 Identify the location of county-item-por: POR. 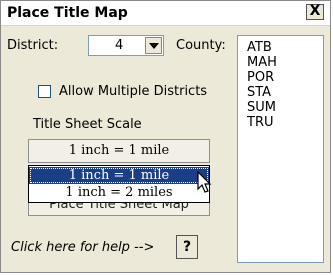
(260, 77).